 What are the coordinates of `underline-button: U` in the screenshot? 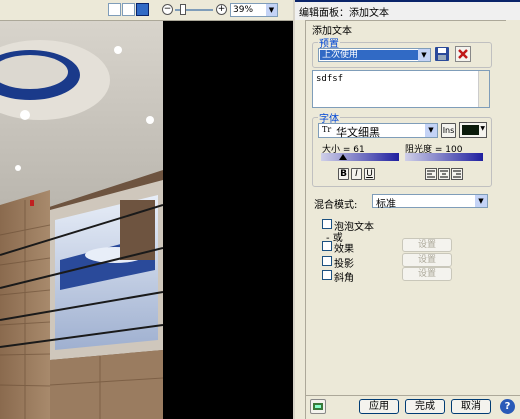 It's located at (369, 174).